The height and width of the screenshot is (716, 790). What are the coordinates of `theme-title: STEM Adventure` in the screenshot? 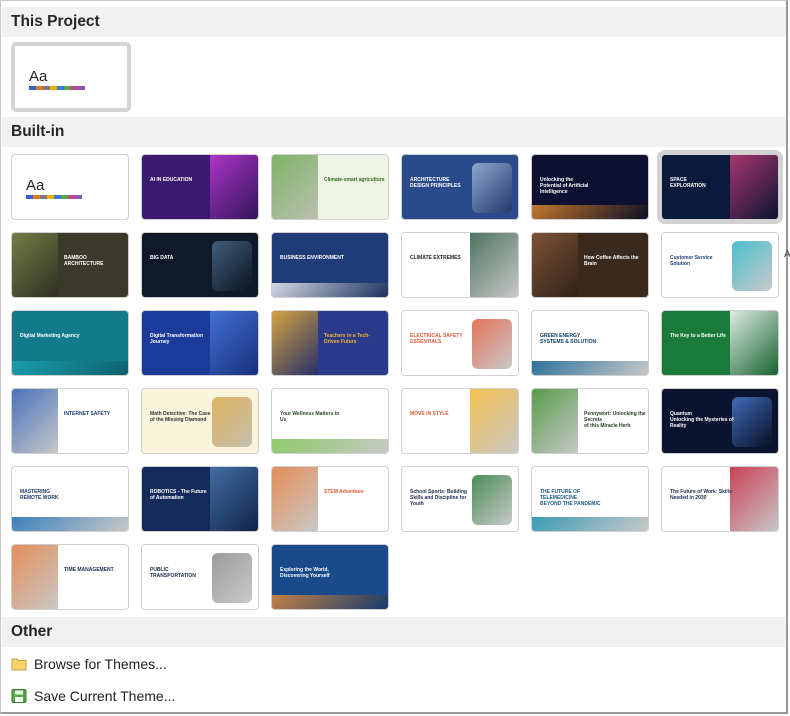 It's located at (344, 492).